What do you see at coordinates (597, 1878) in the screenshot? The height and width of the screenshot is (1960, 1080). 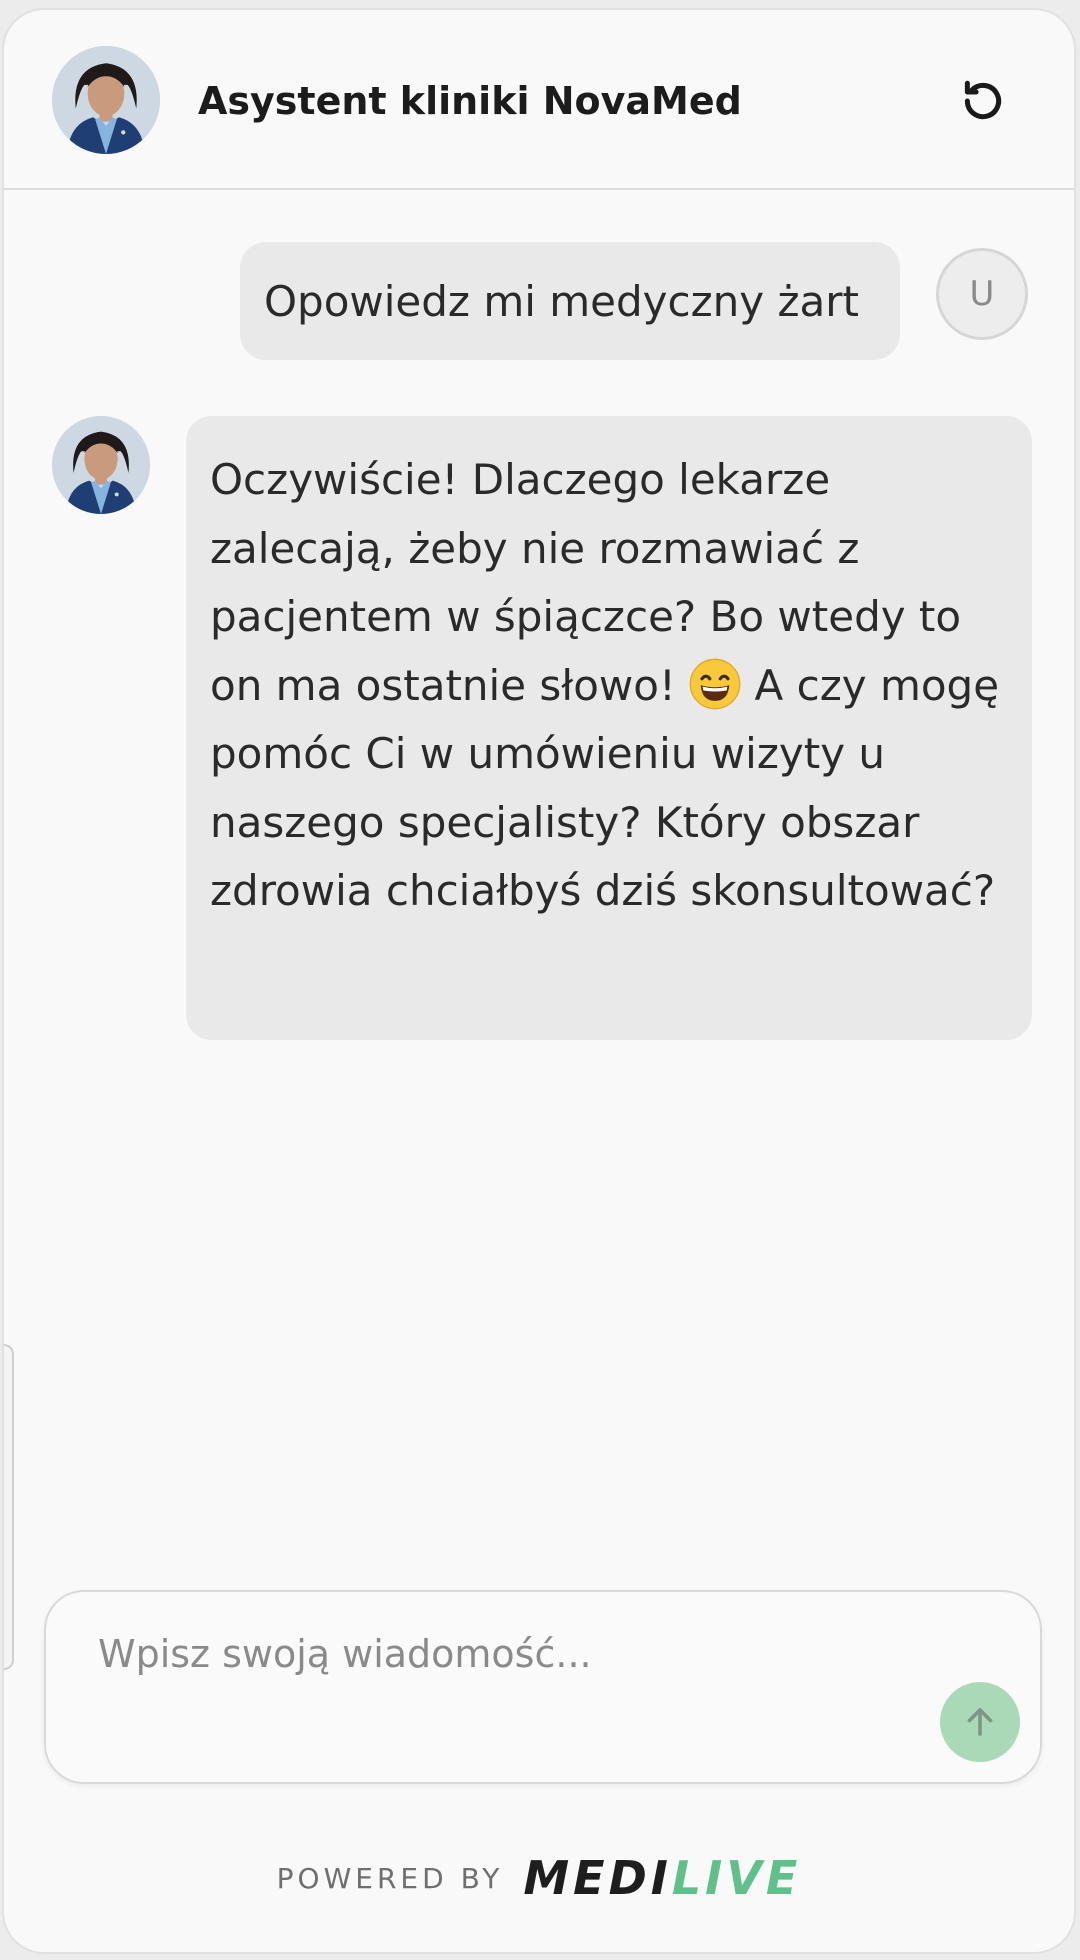 I see `brand-logo-part1: MEDI` at bounding box center [597, 1878].